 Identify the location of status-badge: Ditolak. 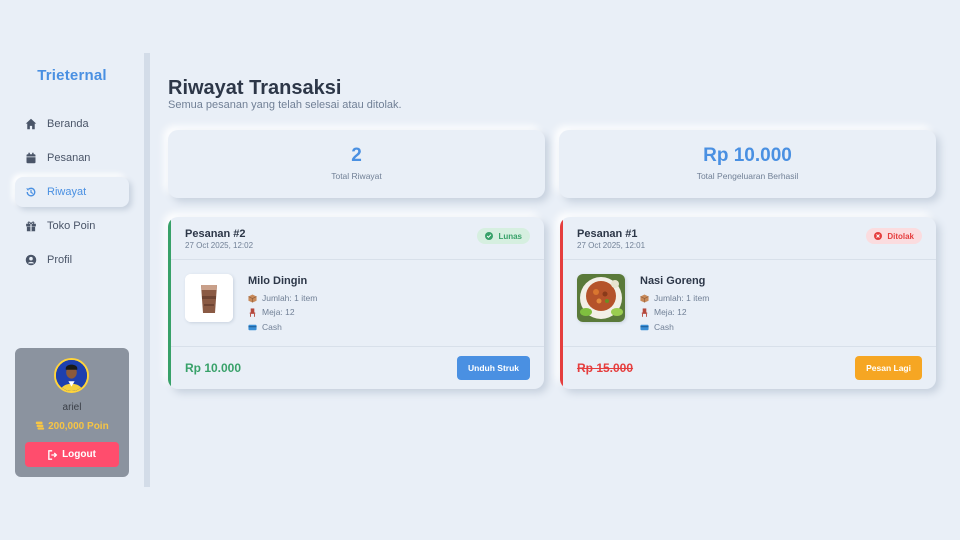
(894, 236).